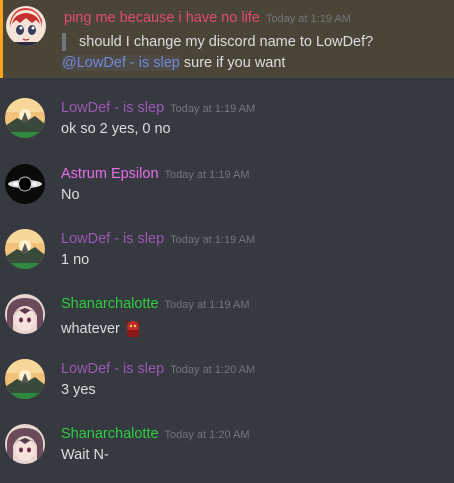 The height and width of the screenshot is (483, 454). I want to click on message-content: @LowDef - is slep sure if you want, so click(173, 63).